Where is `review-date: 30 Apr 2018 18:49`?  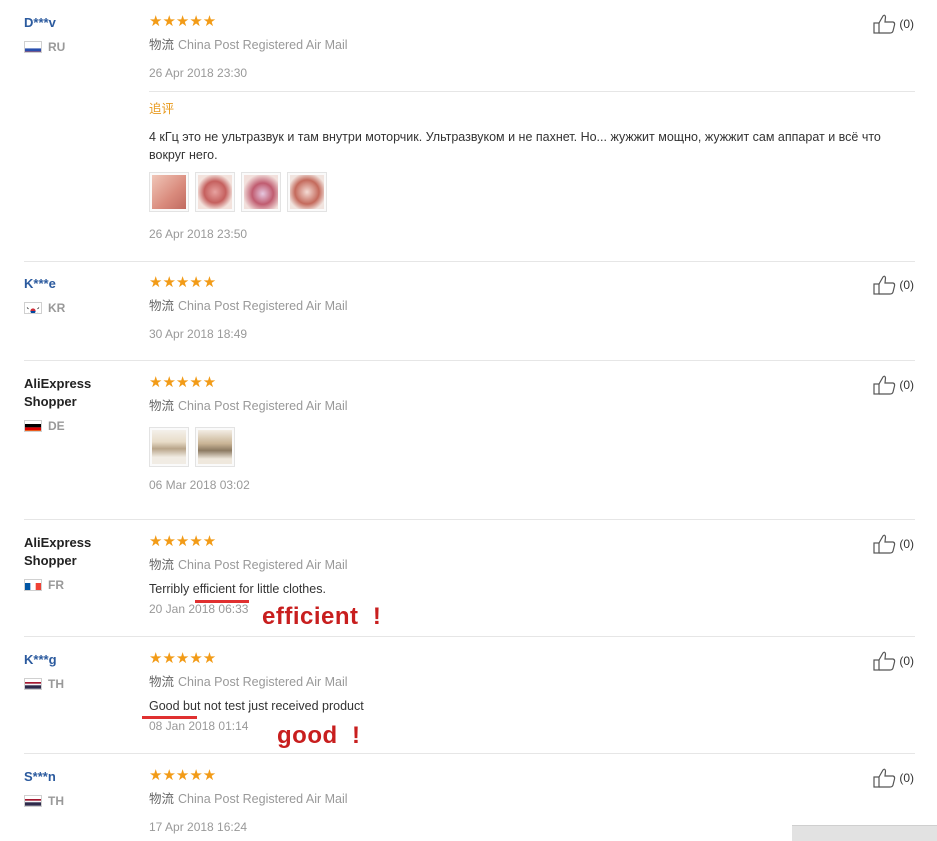
review-date: 30 Apr 2018 18:49 is located at coordinates (198, 334).